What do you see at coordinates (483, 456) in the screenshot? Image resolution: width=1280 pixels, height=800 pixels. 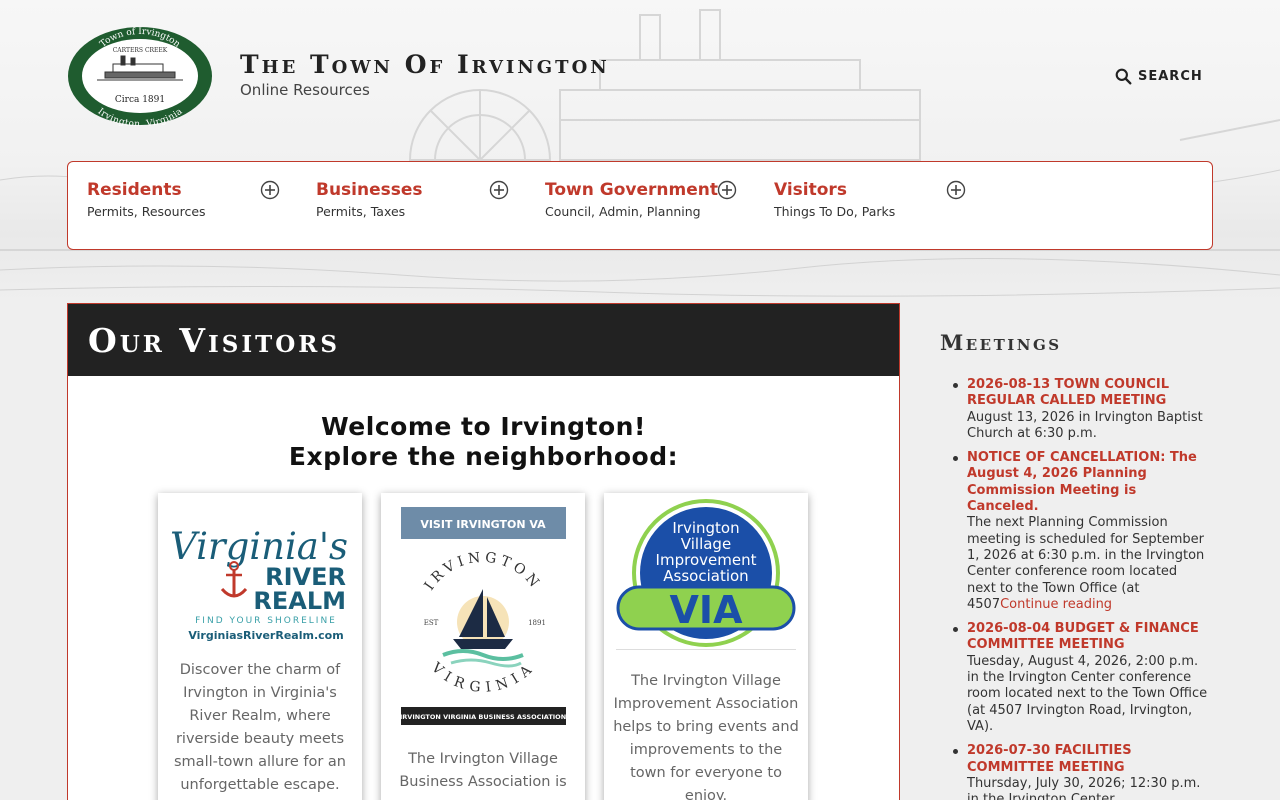 I see `welcome-line-2: Explore the neighborhood:` at bounding box center [483, 456].